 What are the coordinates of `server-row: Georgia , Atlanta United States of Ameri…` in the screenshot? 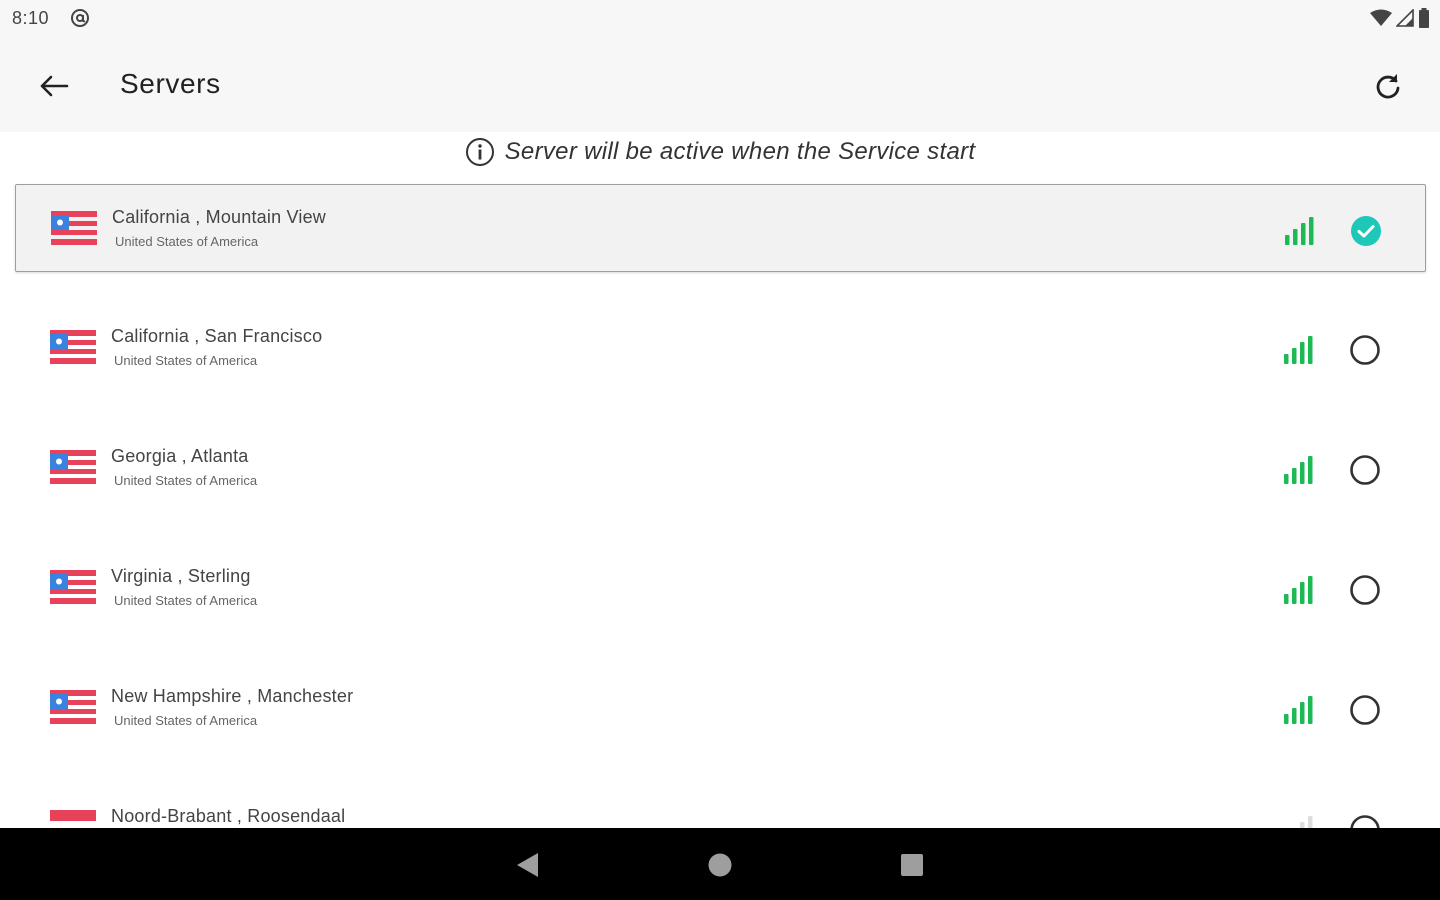 It's located at (720, 468).